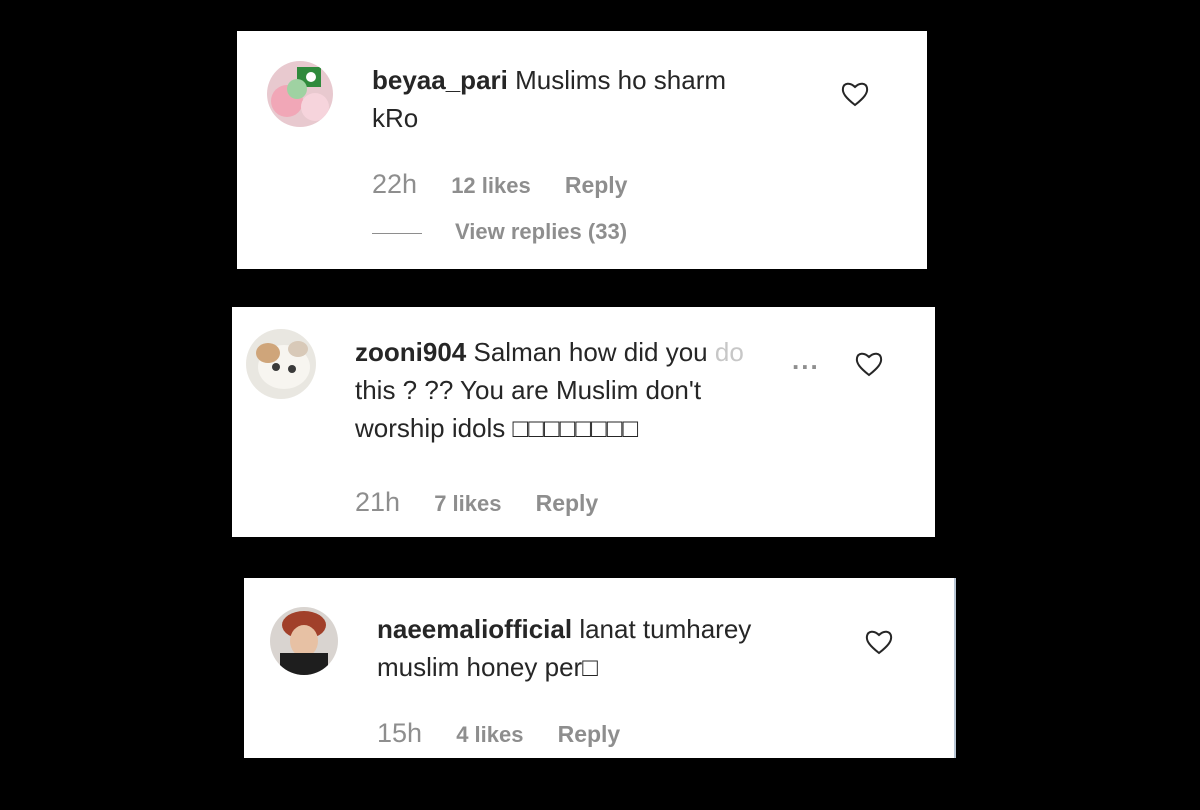  Describe the element at coordinates (582, 99) in the screenshot. I see `comment-body: beyaa_pari Muslims ho sharm kRo` at that location.